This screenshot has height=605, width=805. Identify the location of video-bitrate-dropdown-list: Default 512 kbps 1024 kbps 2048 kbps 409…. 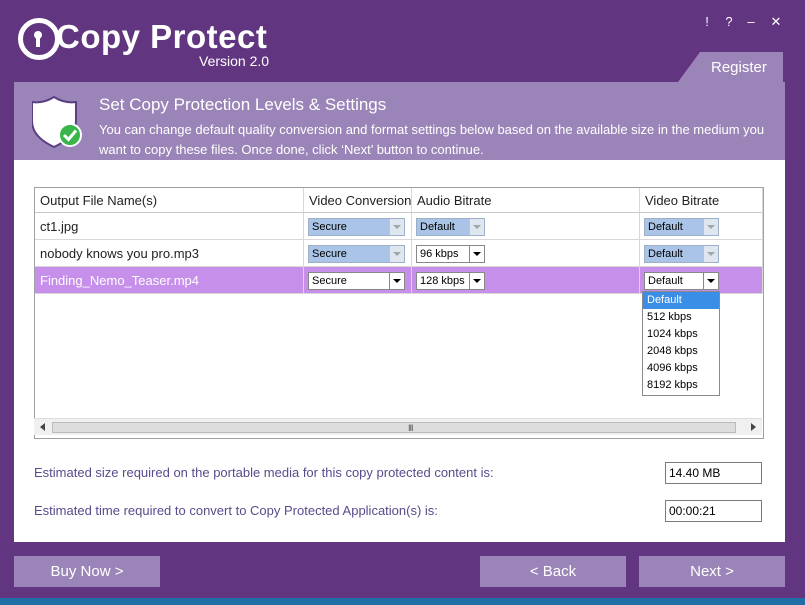
(681, 343).